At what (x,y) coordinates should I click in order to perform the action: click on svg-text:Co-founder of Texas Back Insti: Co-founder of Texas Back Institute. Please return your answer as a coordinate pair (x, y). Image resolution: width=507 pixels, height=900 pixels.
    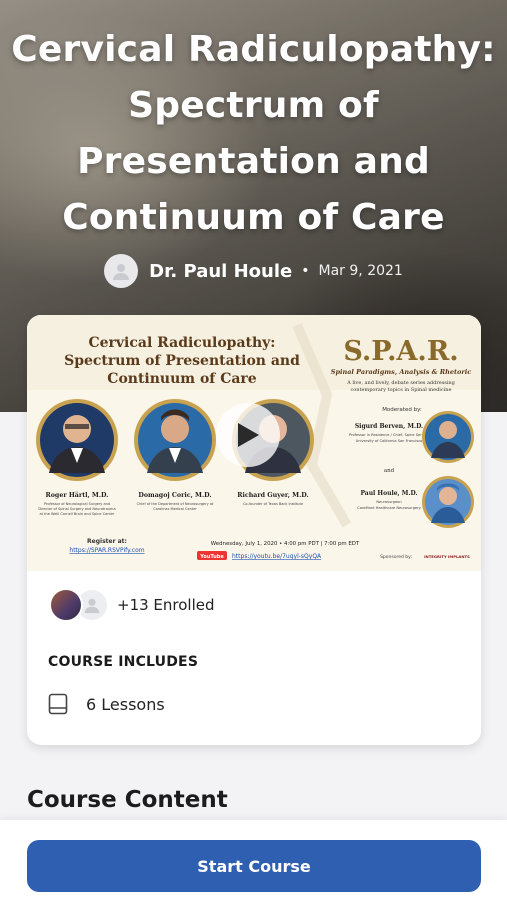
    Looking at the image, I should click on (273, 504).